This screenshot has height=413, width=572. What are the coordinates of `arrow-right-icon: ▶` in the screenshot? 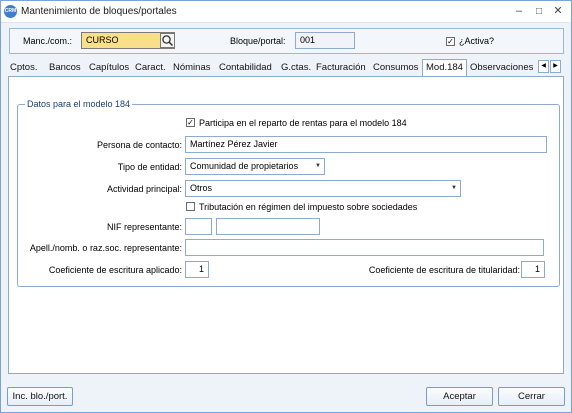 It's located at (555, 66).